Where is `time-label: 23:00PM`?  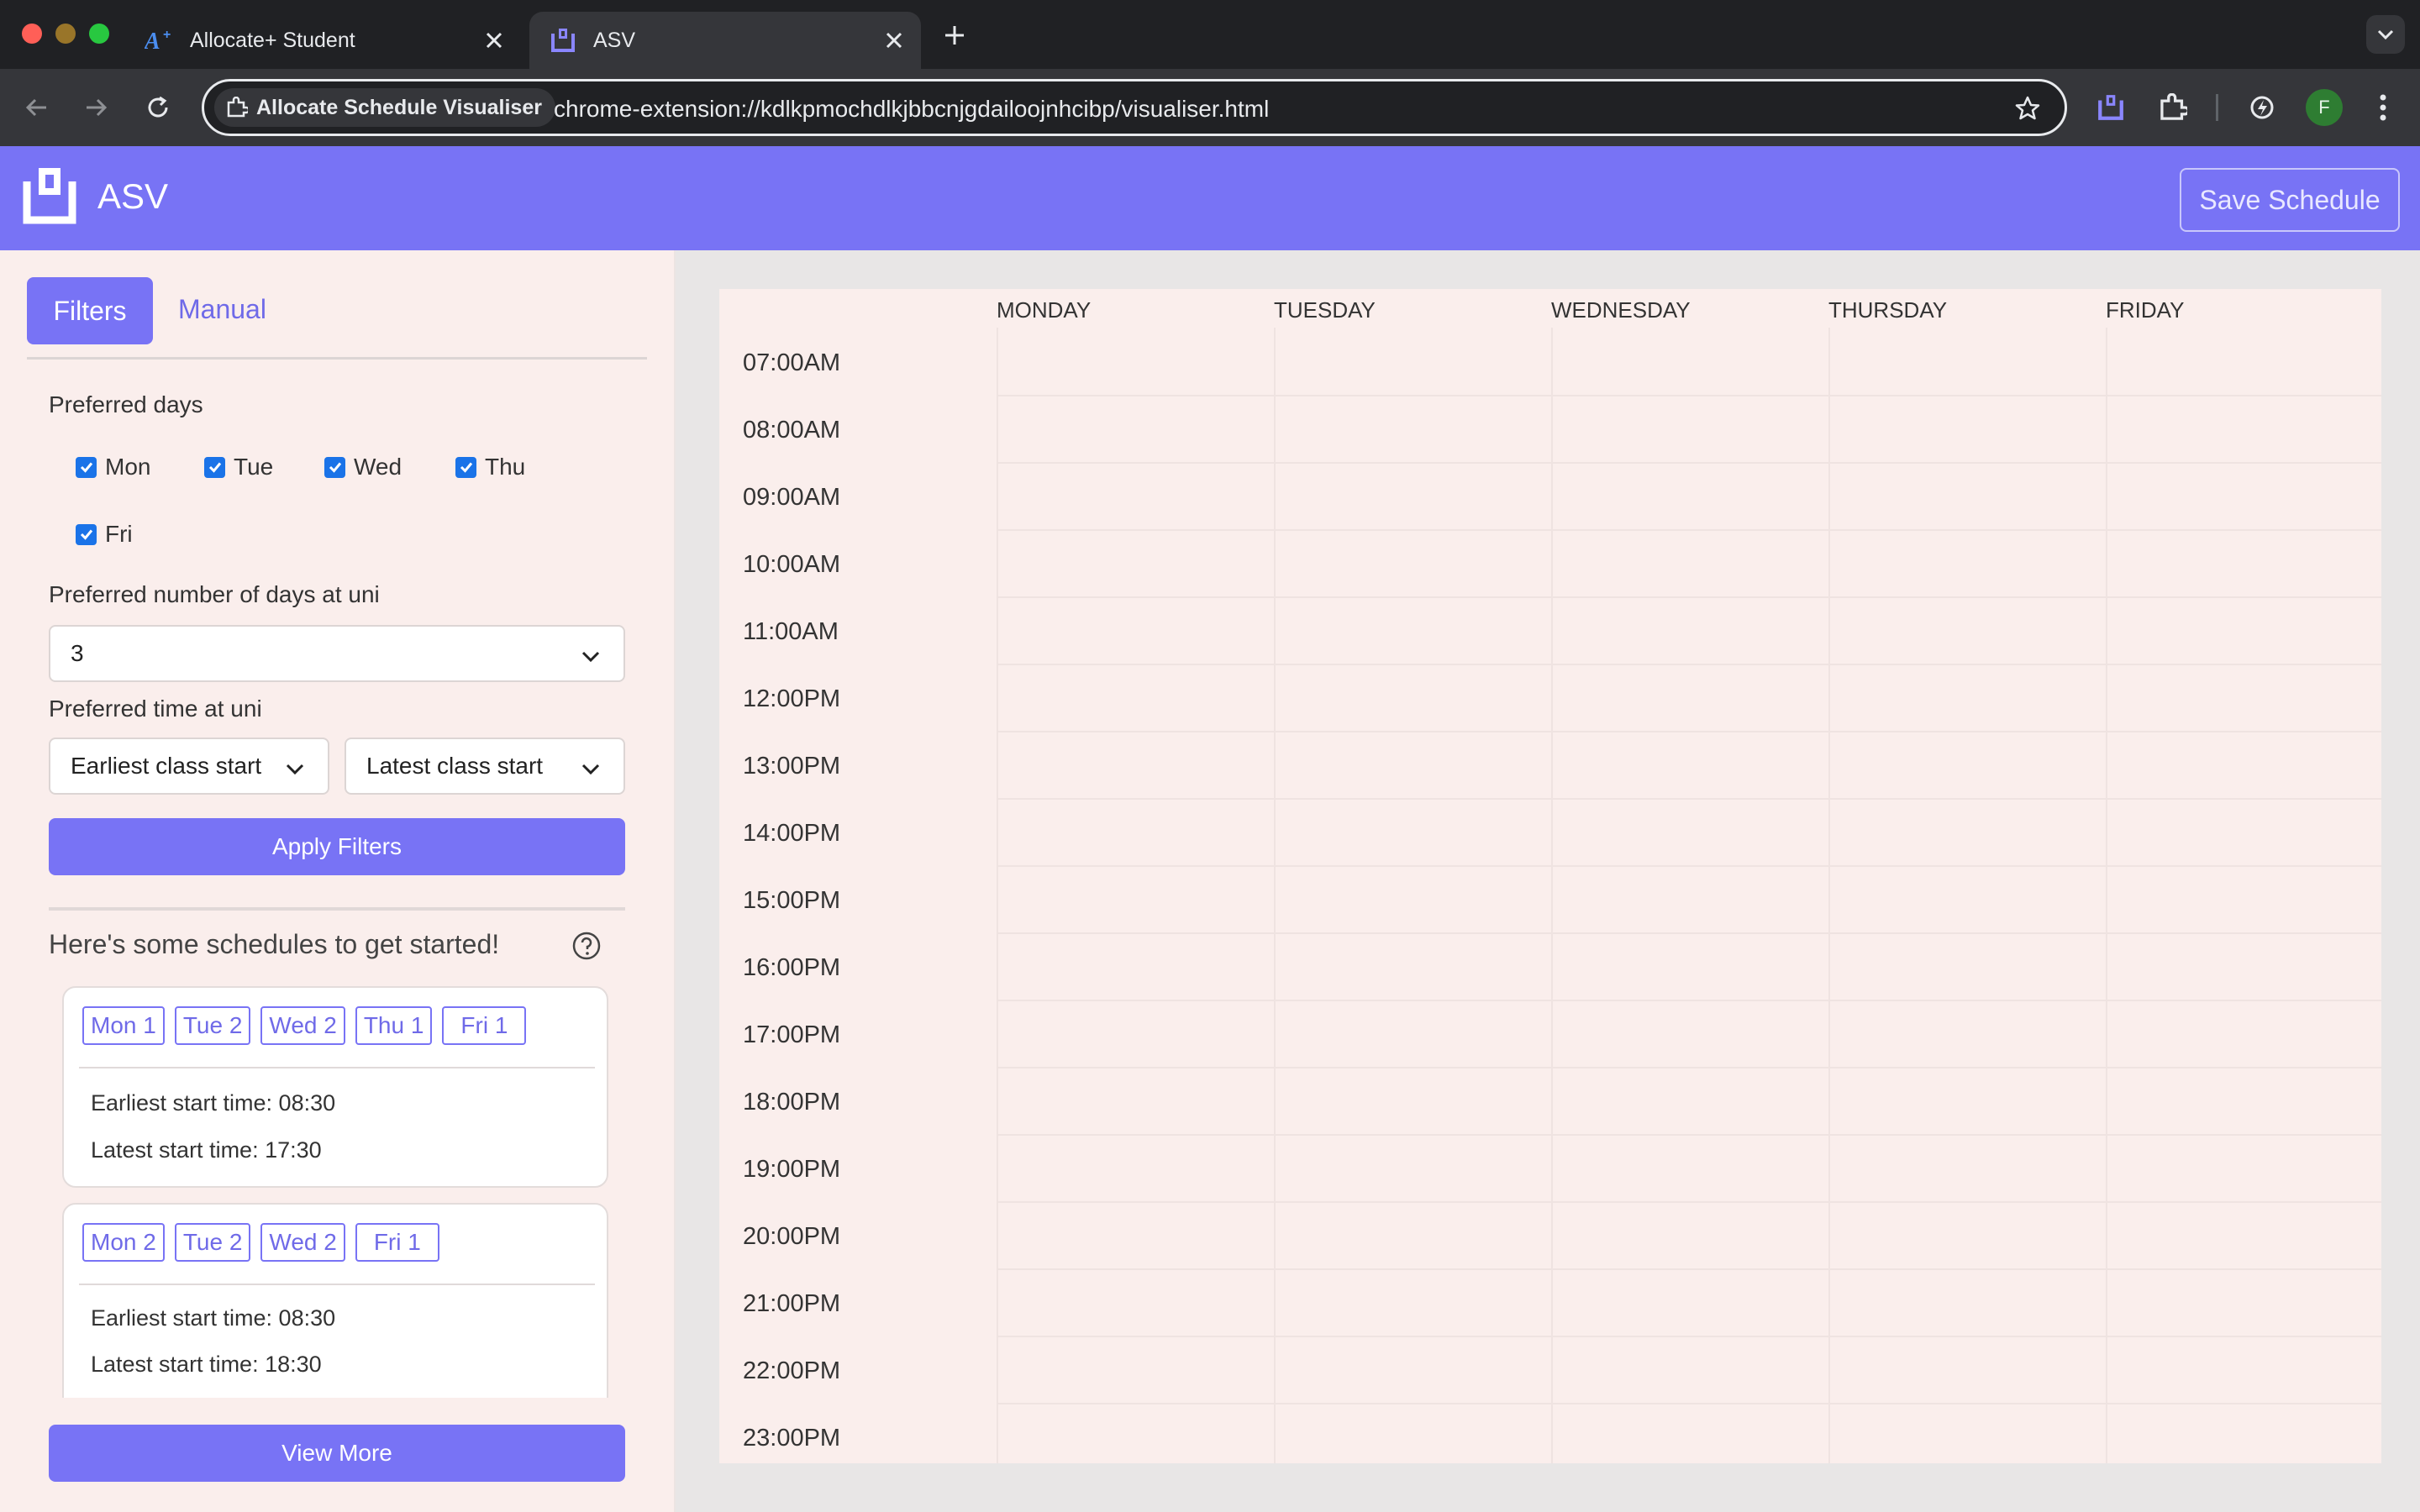 time-label: 23:00PM is located at coordinates (792, 1438).